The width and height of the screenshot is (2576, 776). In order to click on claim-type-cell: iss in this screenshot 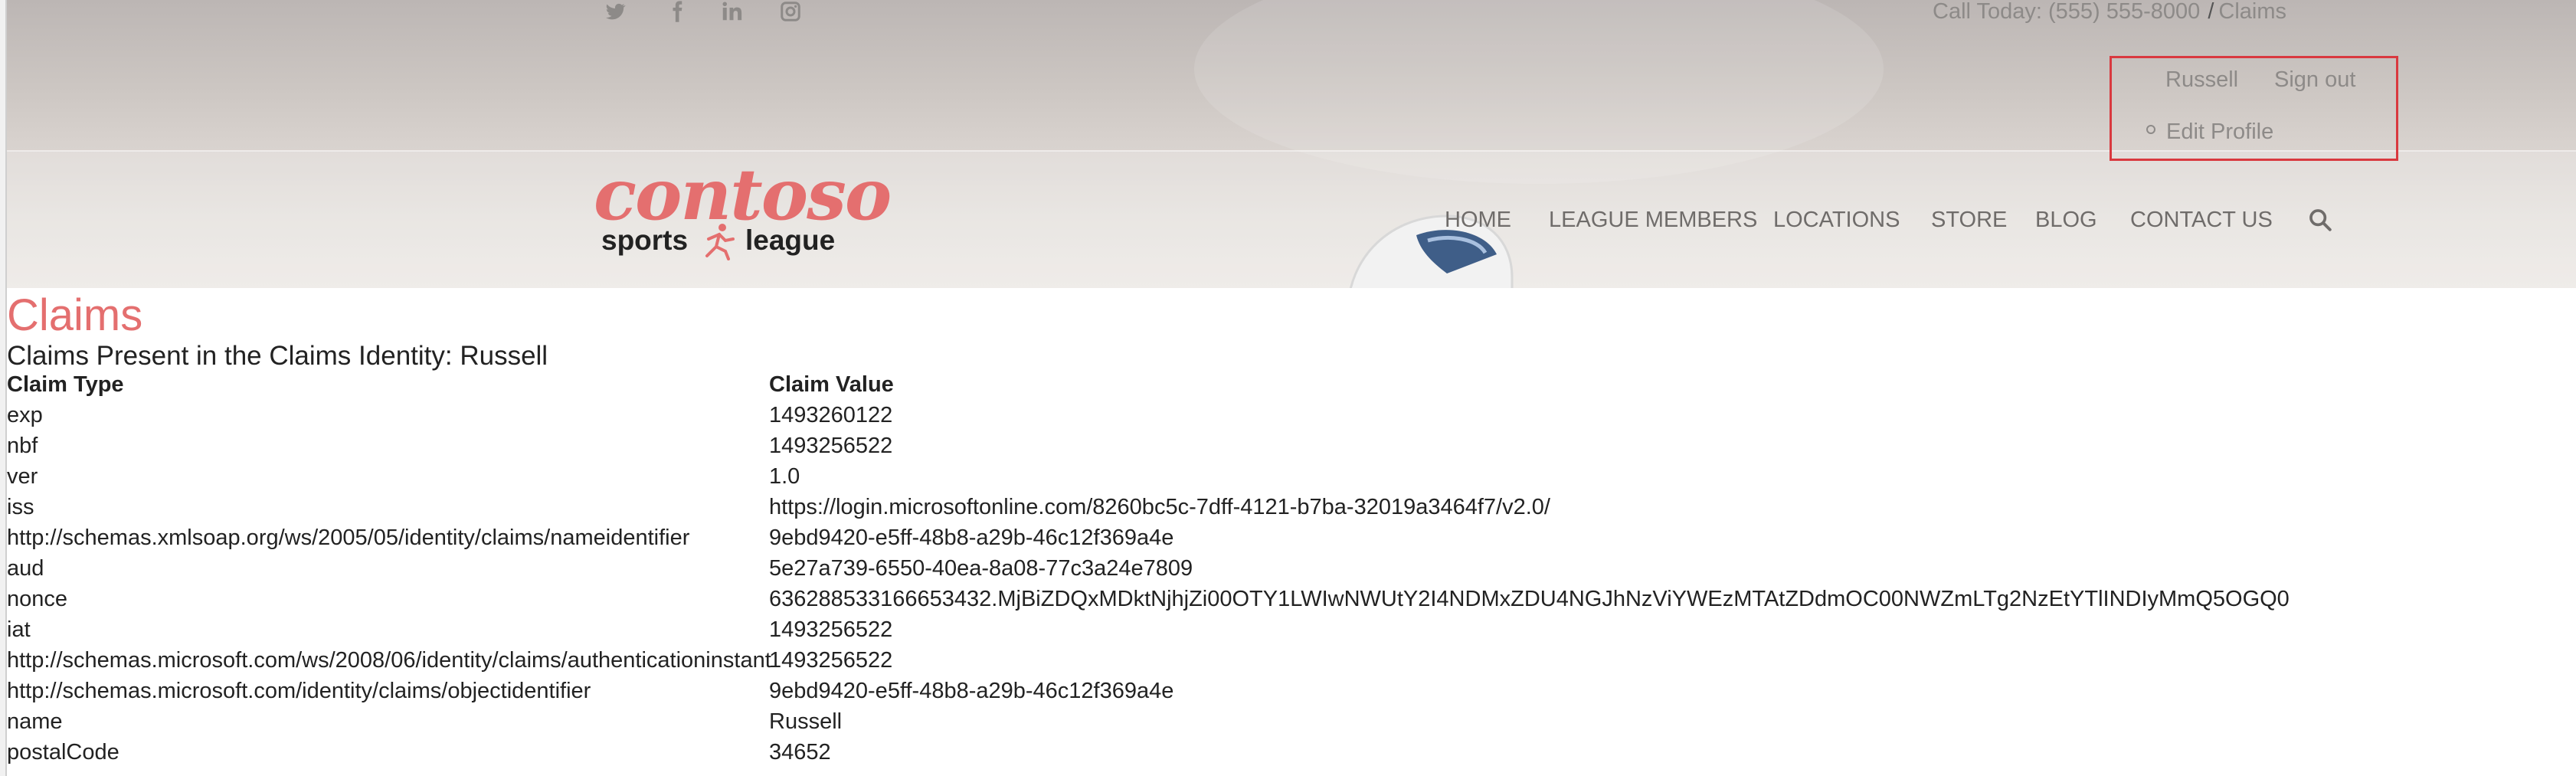, I will do `click(20, 507)`.